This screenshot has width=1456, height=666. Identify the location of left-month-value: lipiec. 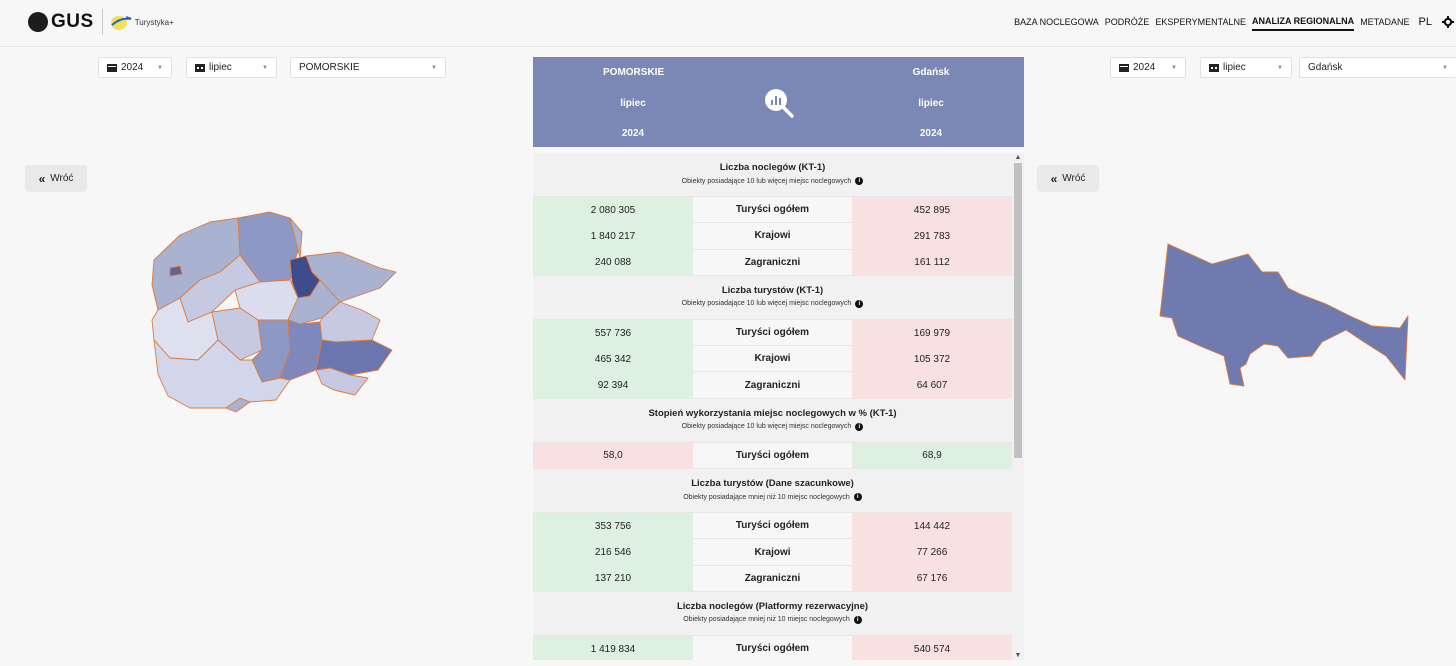
(220, 67).